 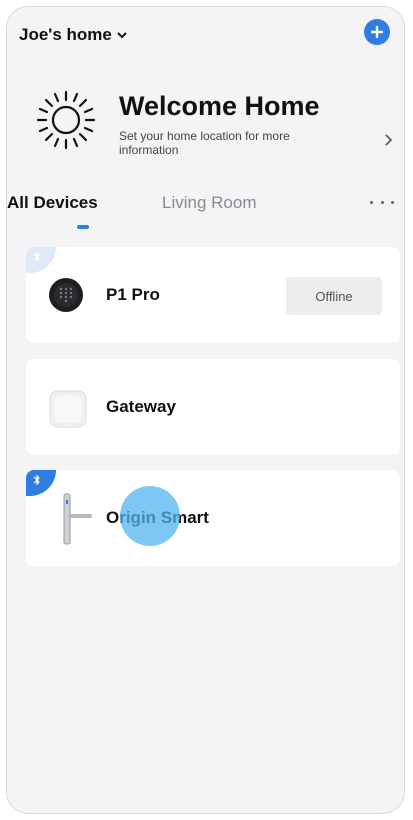 What do you see at coordinates (150, 516) in the screenshot?
I see `touch-indicator` at bounding box center [150, 516].